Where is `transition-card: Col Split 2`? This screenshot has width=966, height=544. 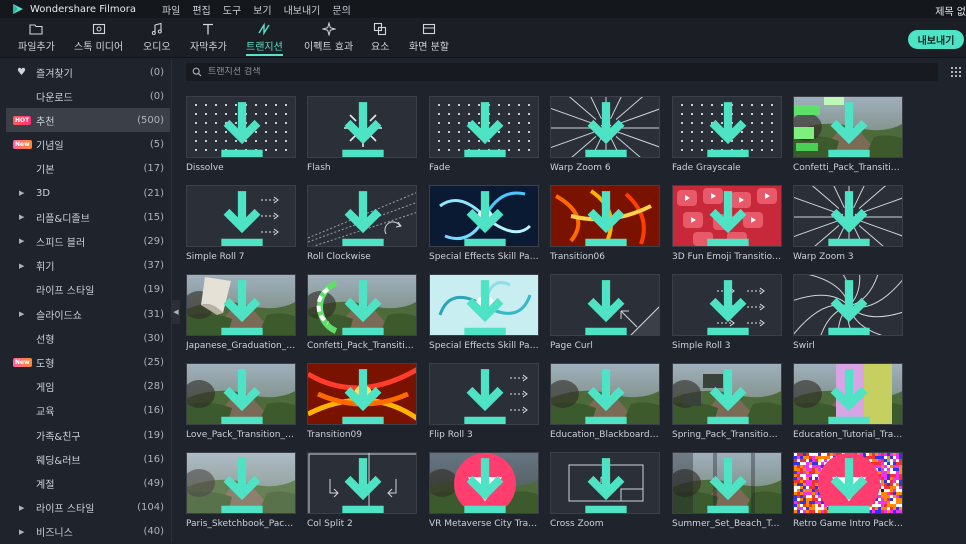
transition-card: Col Split 2 is located at coordinates (362, 490).